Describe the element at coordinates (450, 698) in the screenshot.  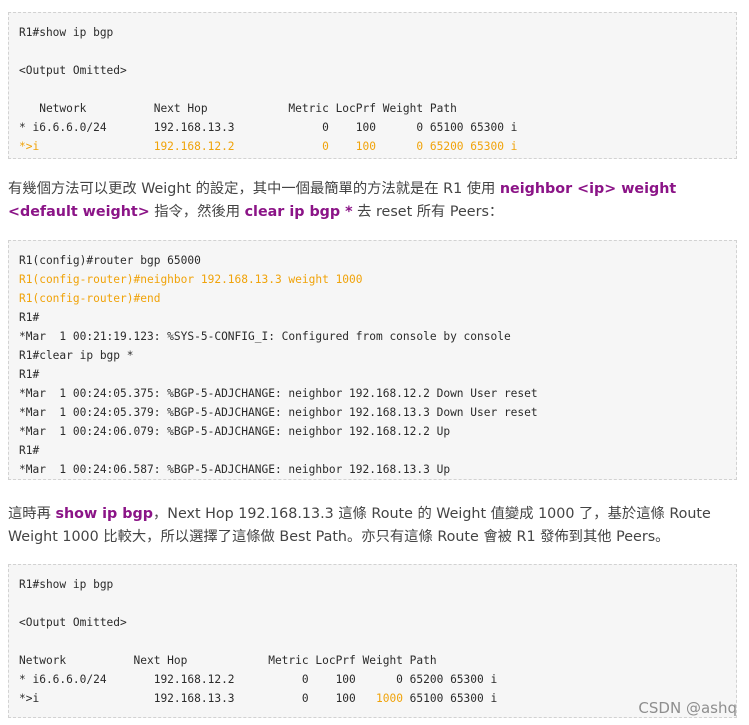
I see `code-line-segment: 65100 65300 i` at that location.